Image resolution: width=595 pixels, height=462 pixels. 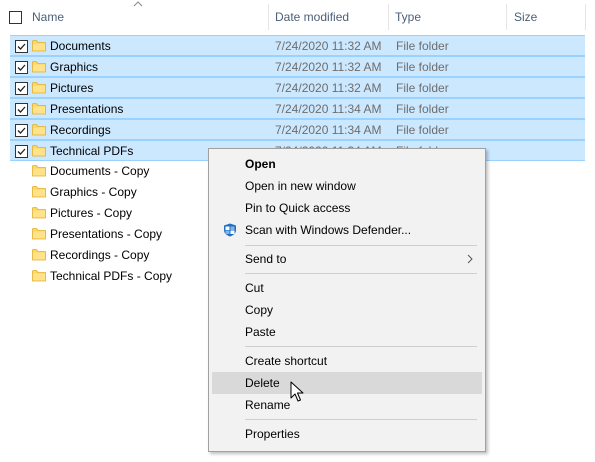 What do you see at coordinates (106, 234) in the screenshot?
I see `file-name: Presentations - Copy` at bounding box center [106, 234].